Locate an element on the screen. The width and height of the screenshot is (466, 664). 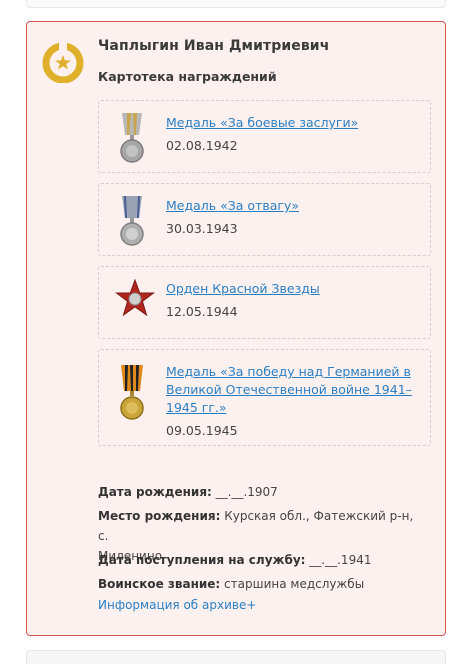
medal-courage-icon is located at coordinates (132, 221).